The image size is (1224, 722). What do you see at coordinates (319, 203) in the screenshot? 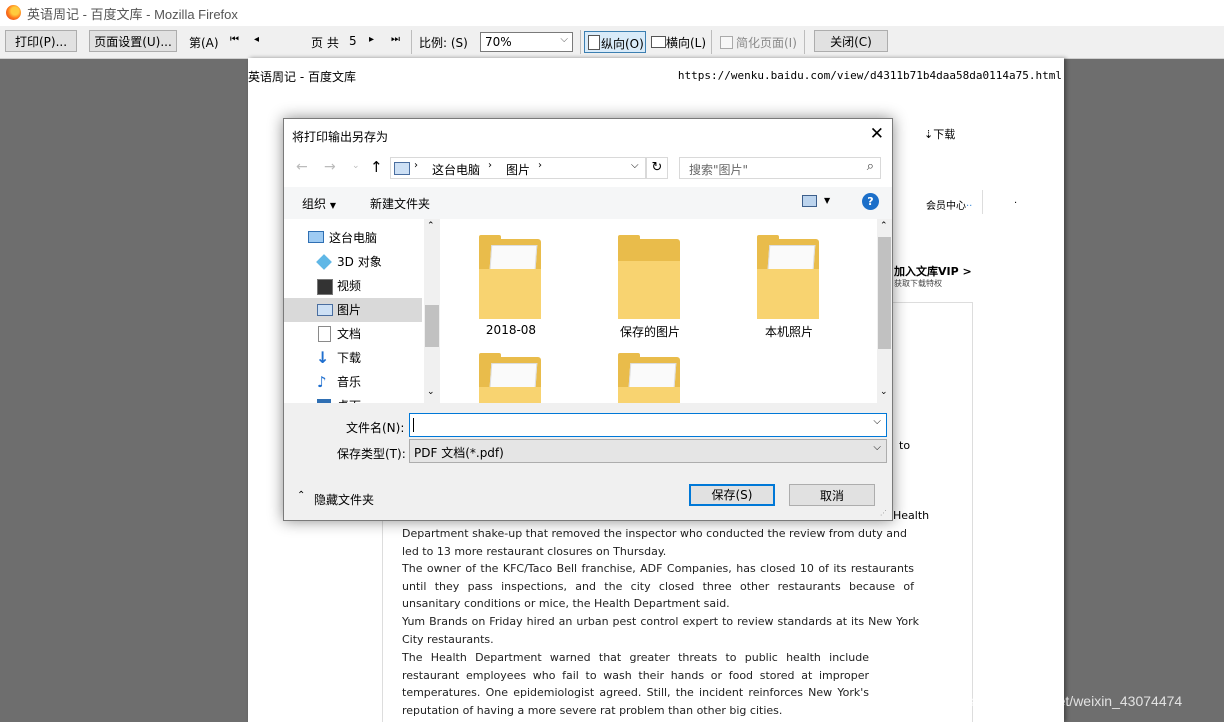
I see `organize-menu: 组织 ▼` at bounding box center [319, 203].